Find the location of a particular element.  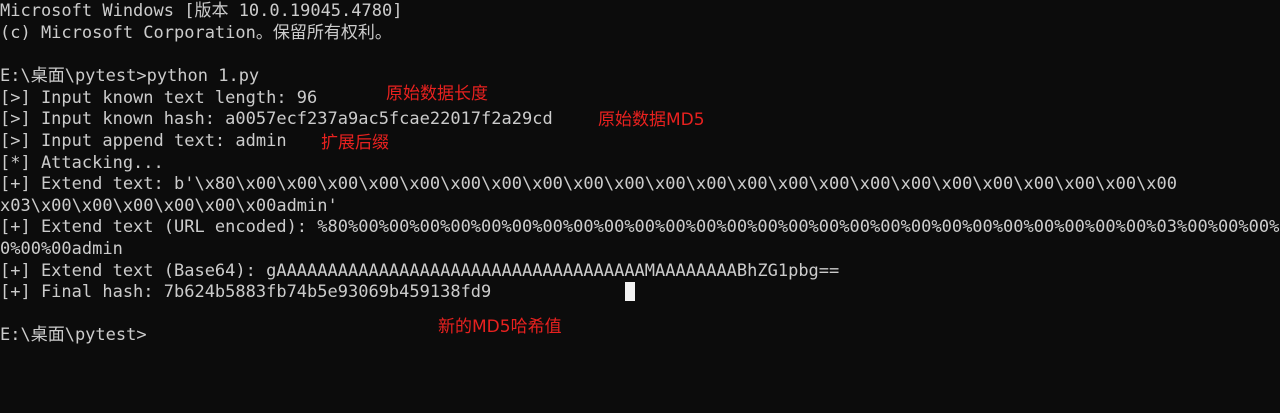

annotation-original-md5: 原始数据MD5 is located at coordinates (651, 120).